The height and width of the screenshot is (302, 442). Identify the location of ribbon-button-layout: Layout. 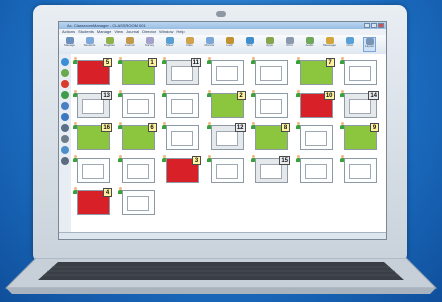
(369, 44).